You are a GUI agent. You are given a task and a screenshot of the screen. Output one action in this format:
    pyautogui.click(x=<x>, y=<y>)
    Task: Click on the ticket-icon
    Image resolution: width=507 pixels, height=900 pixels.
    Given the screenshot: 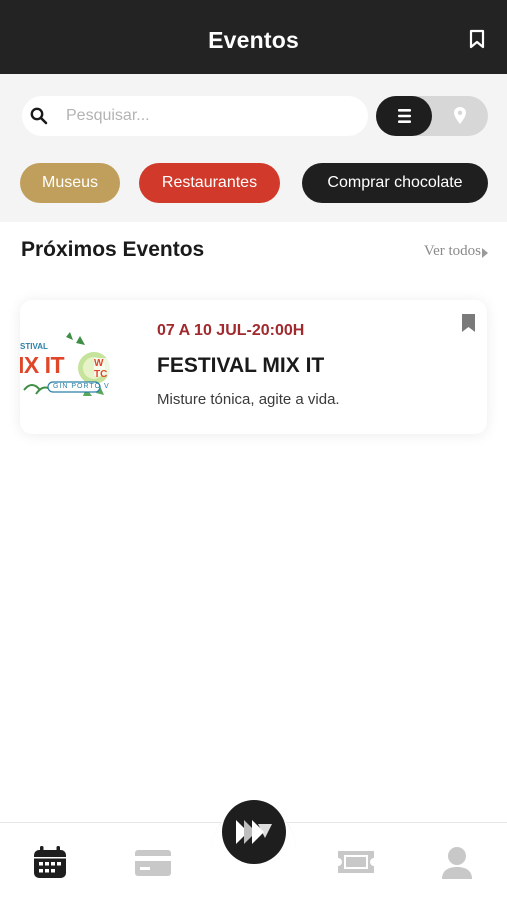 What is the action you would take?
    pyautogui.click(x=355, y=862)
    